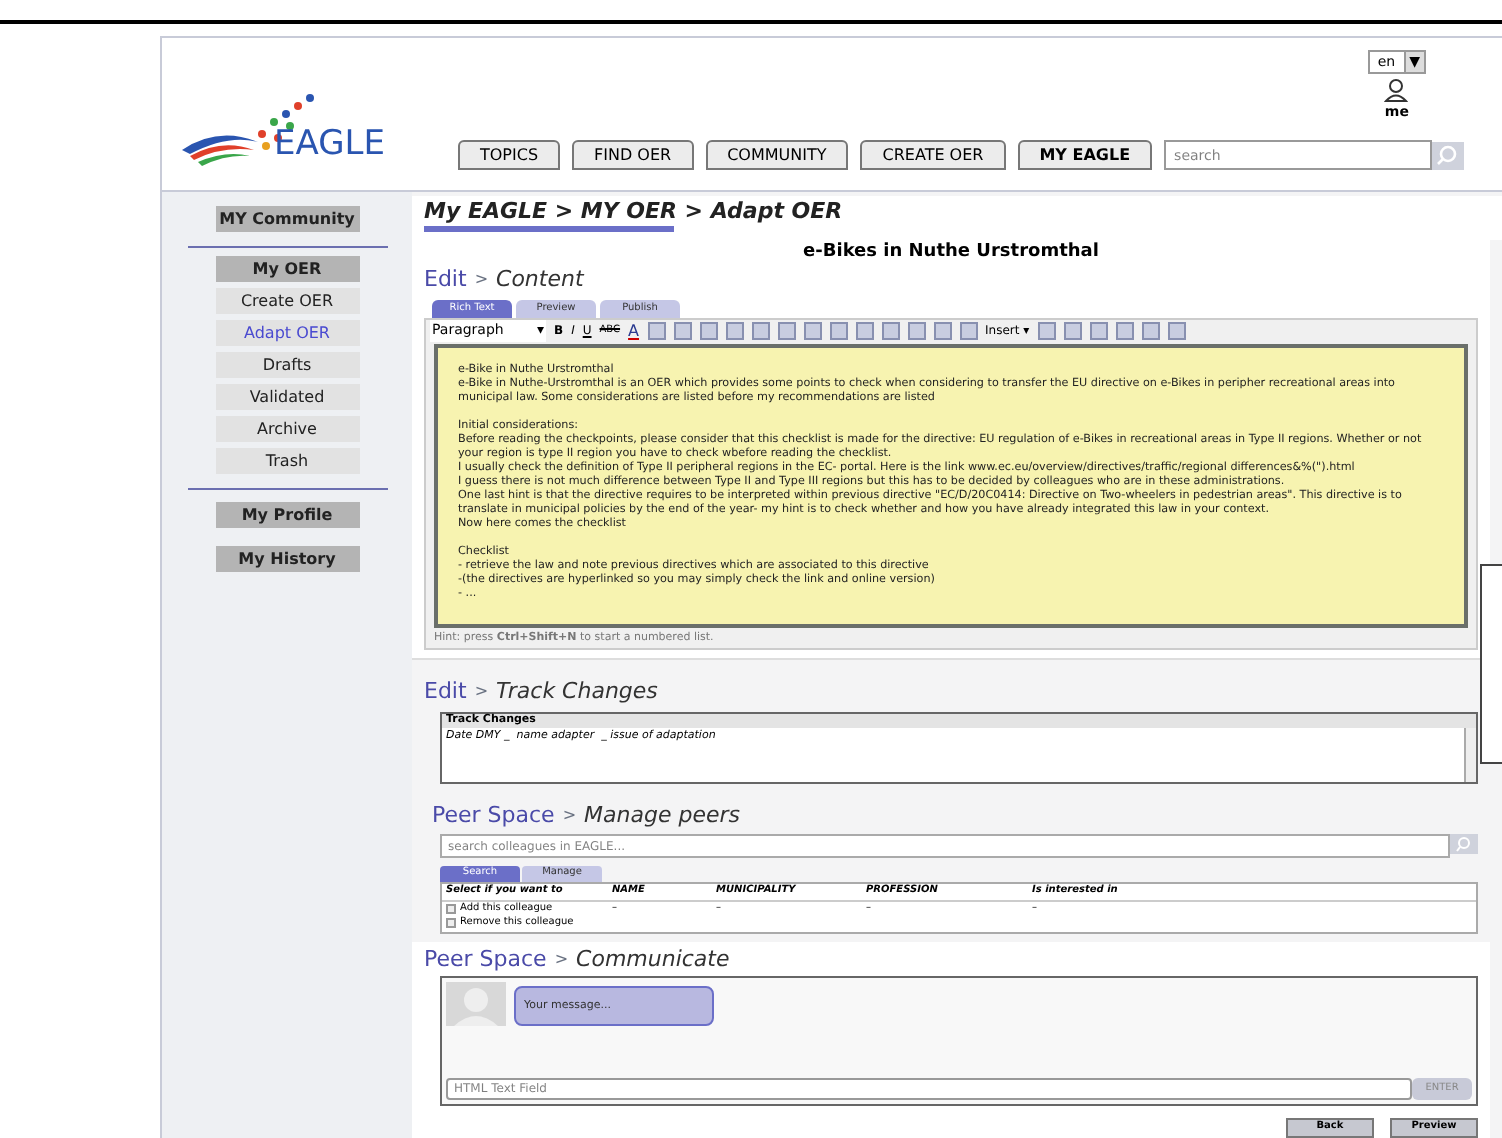  What do you see at coordinates (540, 279) in the screenshot?
I see `section-title: Content` at bounding box center [540, 279].